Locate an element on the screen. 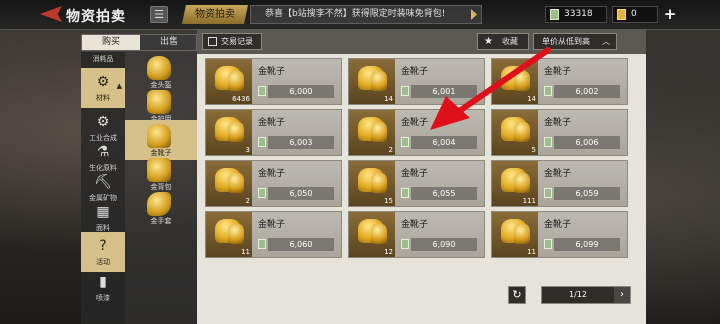 Image resolution: width=720 pixels, height=324 pixels. favorites-button: ★ 收藏 is located at coordinates (503, 41).